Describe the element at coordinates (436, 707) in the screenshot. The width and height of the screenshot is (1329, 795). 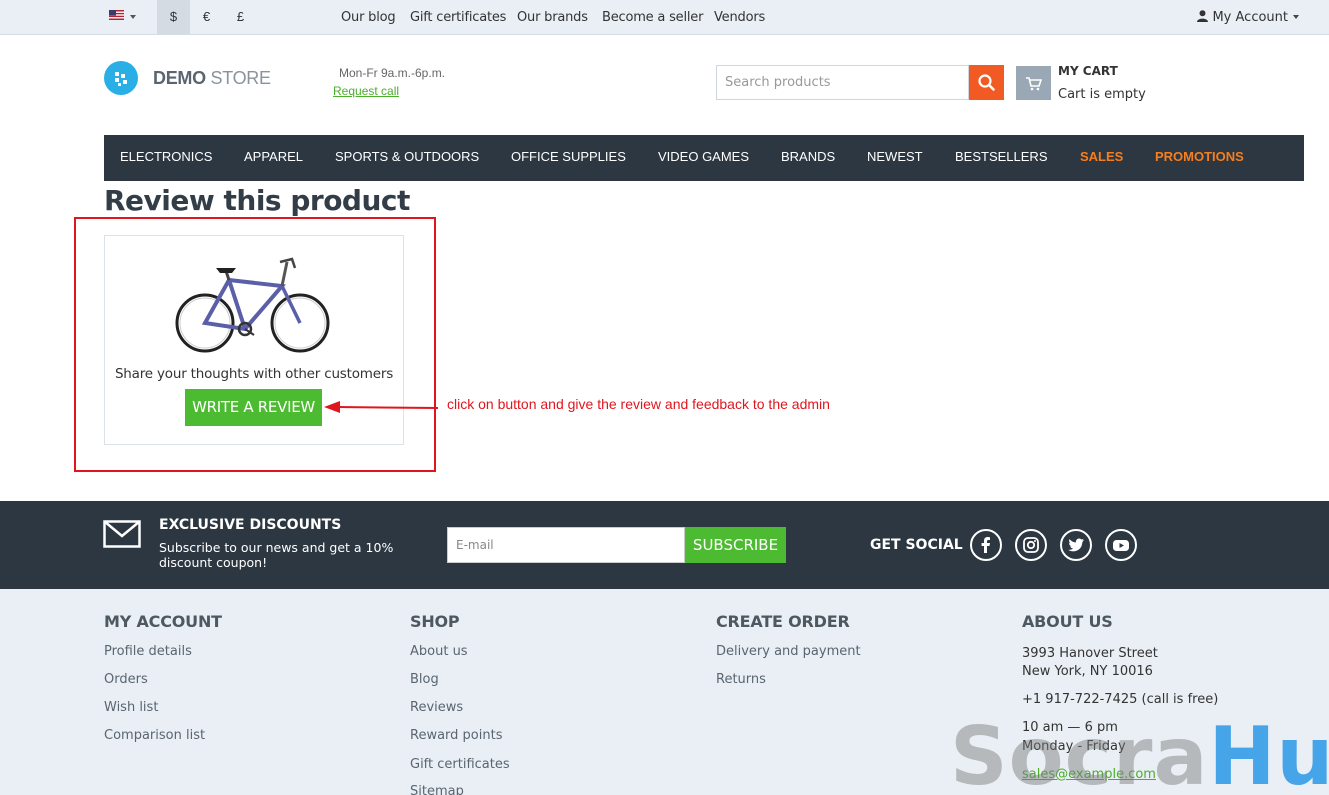
I see `footer-link-reviews: Reviews` at that location.